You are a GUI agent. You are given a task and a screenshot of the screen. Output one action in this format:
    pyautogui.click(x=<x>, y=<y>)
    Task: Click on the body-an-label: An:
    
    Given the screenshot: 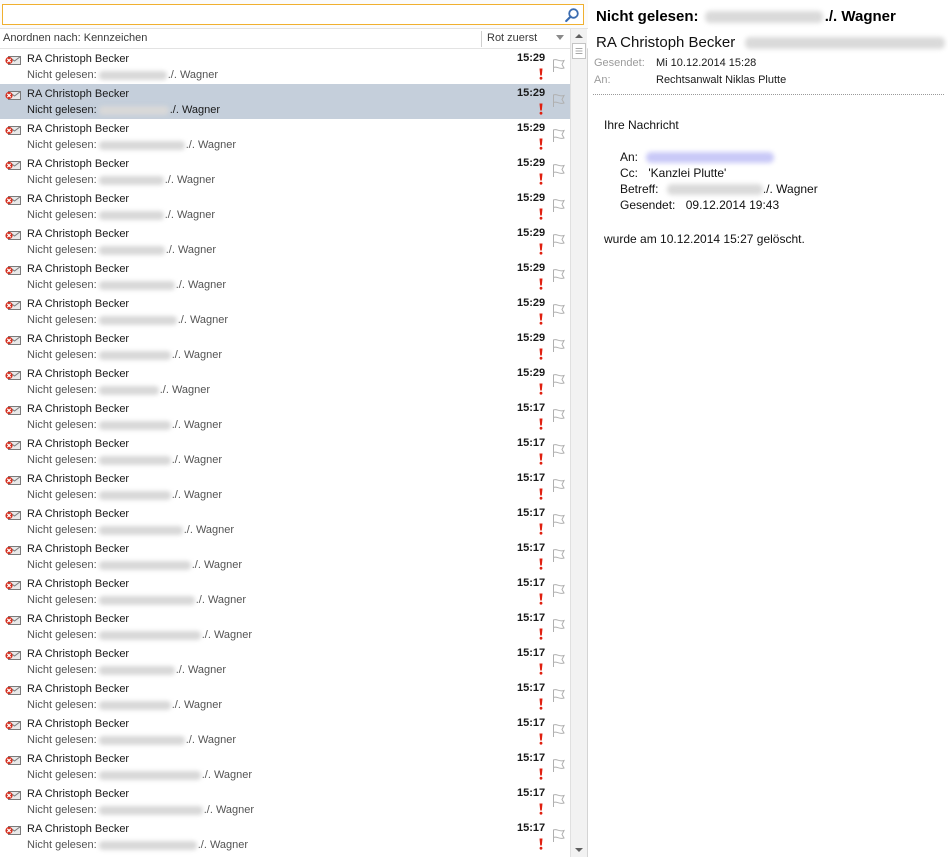 What is the action you would take?
    pyautogui.click(x=629, y=157)
    